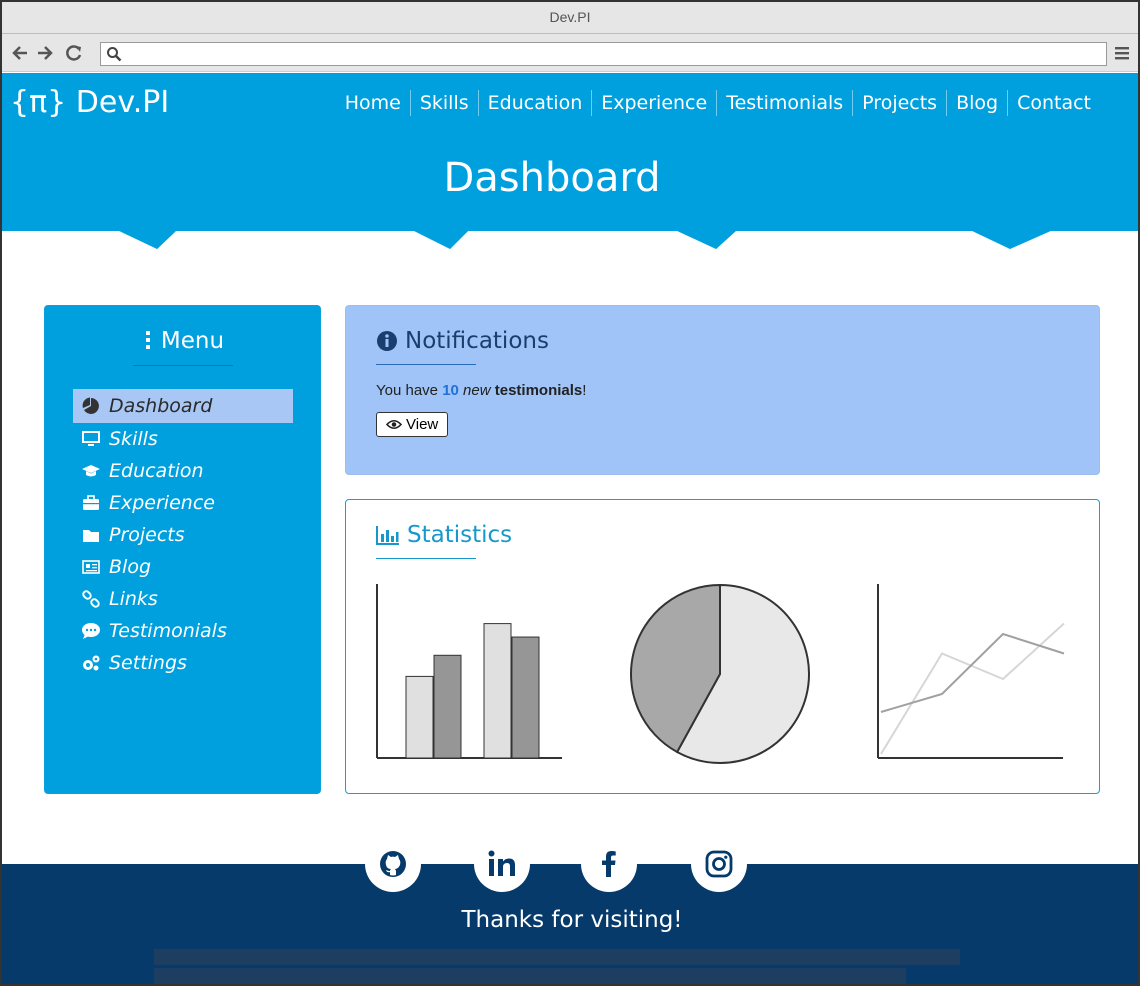 The image size is (1140, 986). What do you see at coordinates (168, 631) in the screenshot?
I see `sidebar-item-label: Testimonials` at bounding box center [168, 631].